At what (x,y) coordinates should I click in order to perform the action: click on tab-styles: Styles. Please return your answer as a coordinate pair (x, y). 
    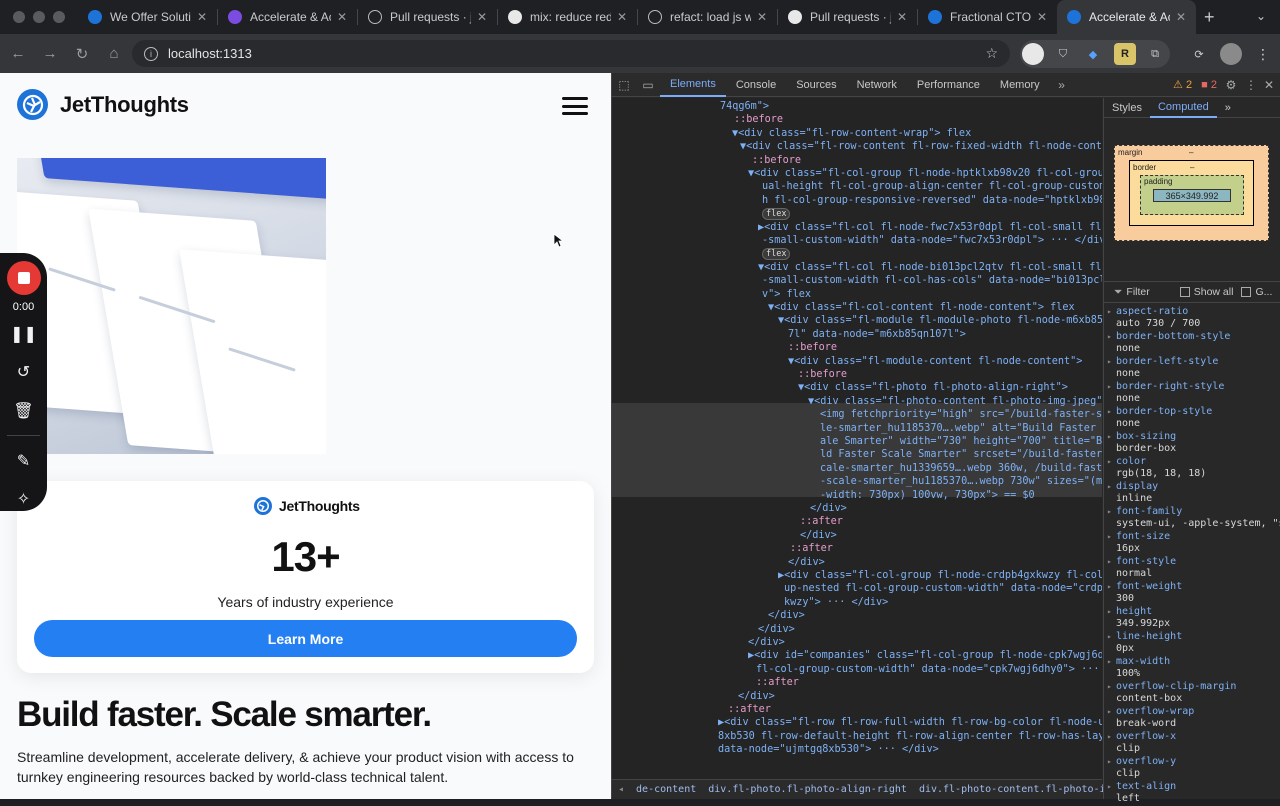
    Looking at the image, I should click on (1127, 108).